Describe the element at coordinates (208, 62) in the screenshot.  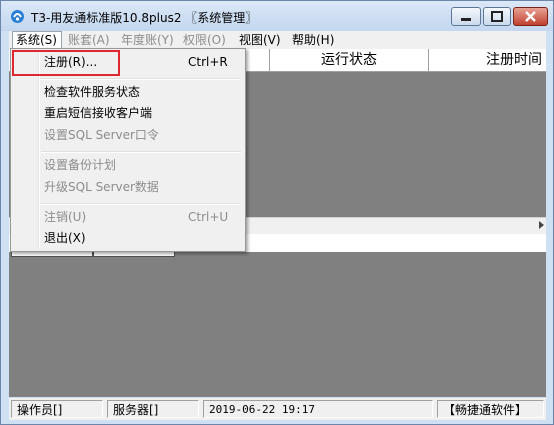
I see `menu-item-shortcut: Ctrl+R` at that location.